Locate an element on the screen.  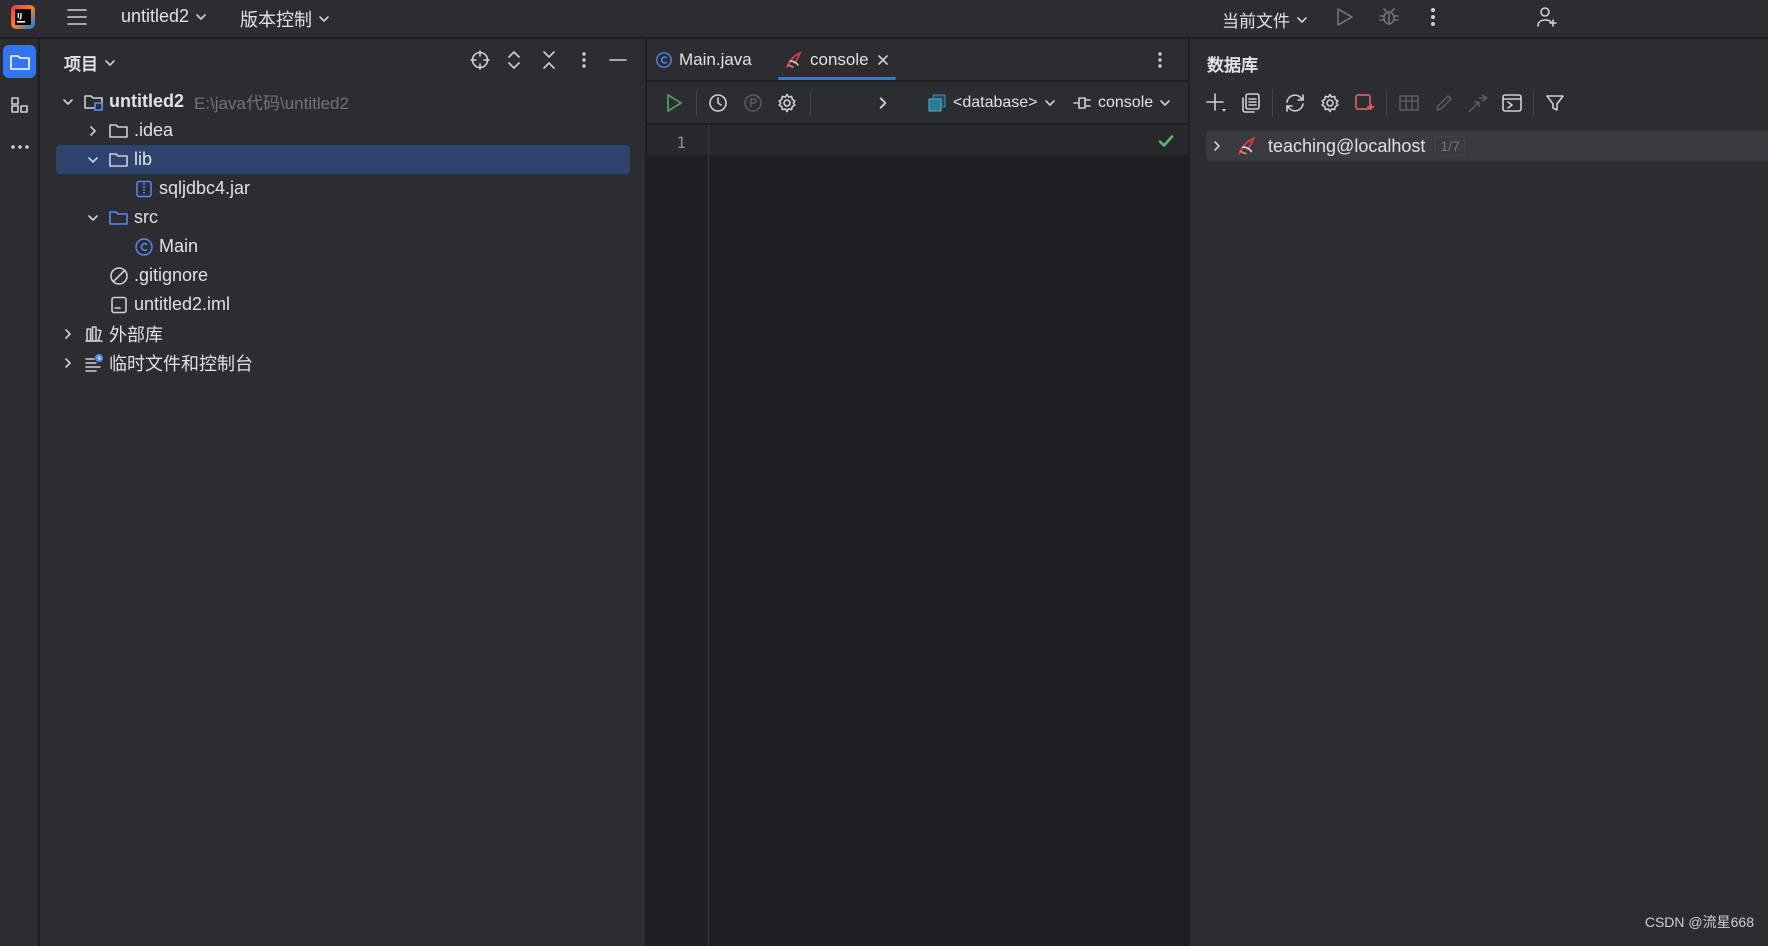
tree-item-jar: sqljdbc4.jar is located at coordinates (343, 188).